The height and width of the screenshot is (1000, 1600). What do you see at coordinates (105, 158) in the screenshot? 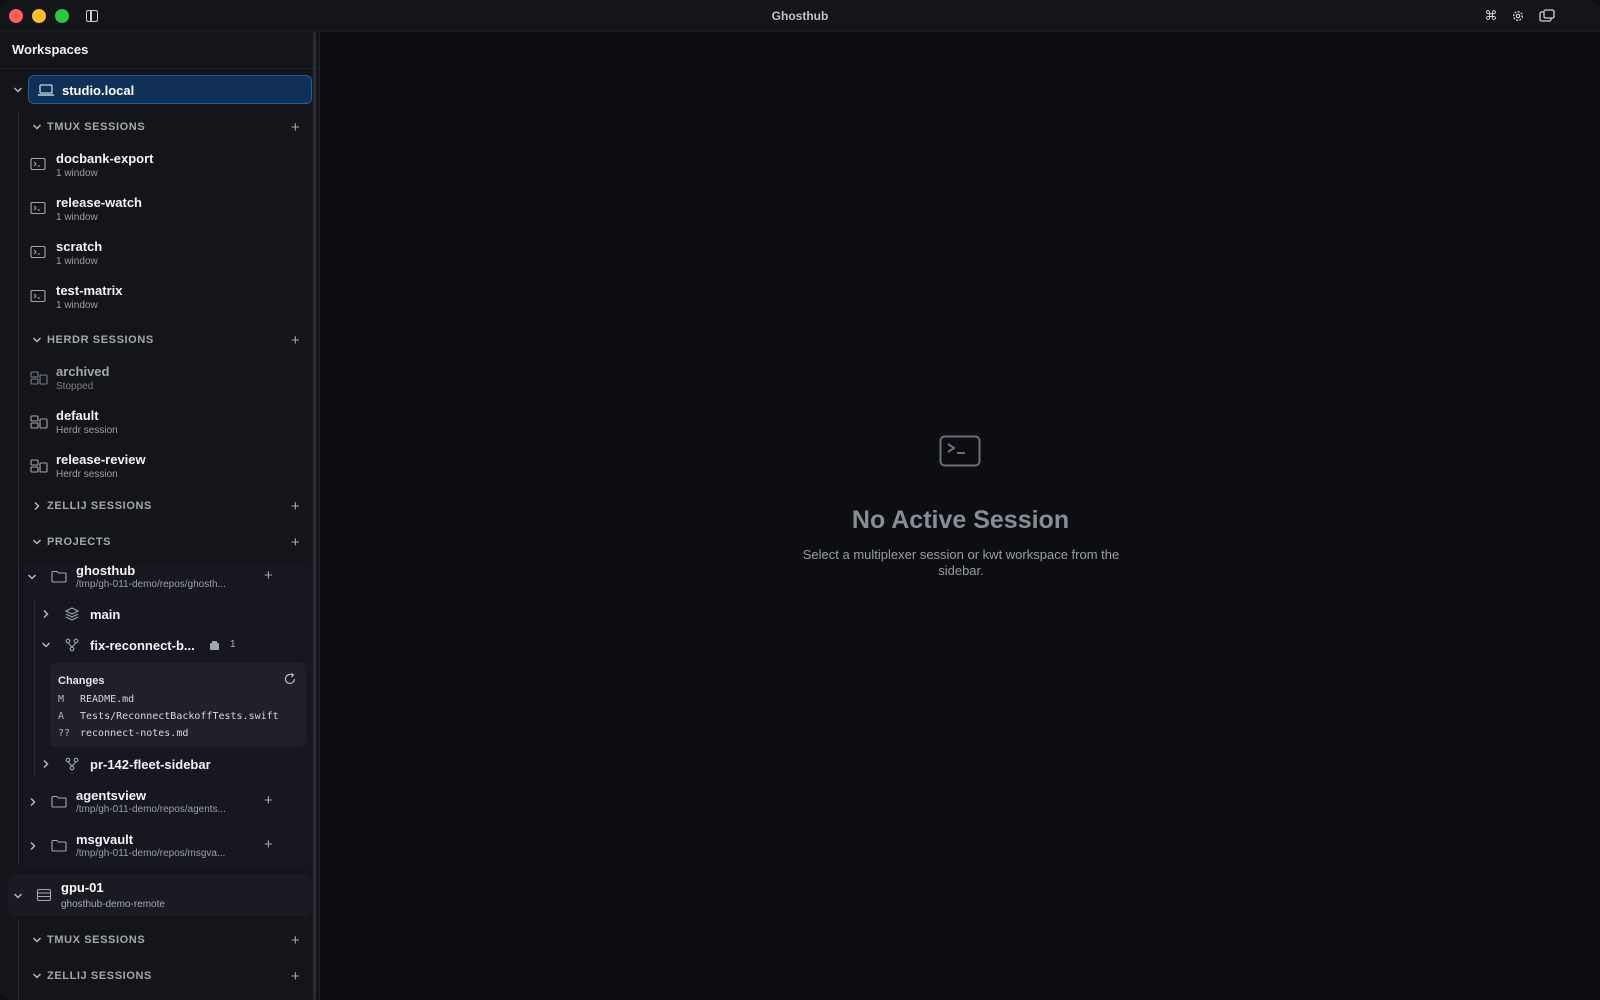
I see `session-name: docbank-export` at bounding box center [105, 158].